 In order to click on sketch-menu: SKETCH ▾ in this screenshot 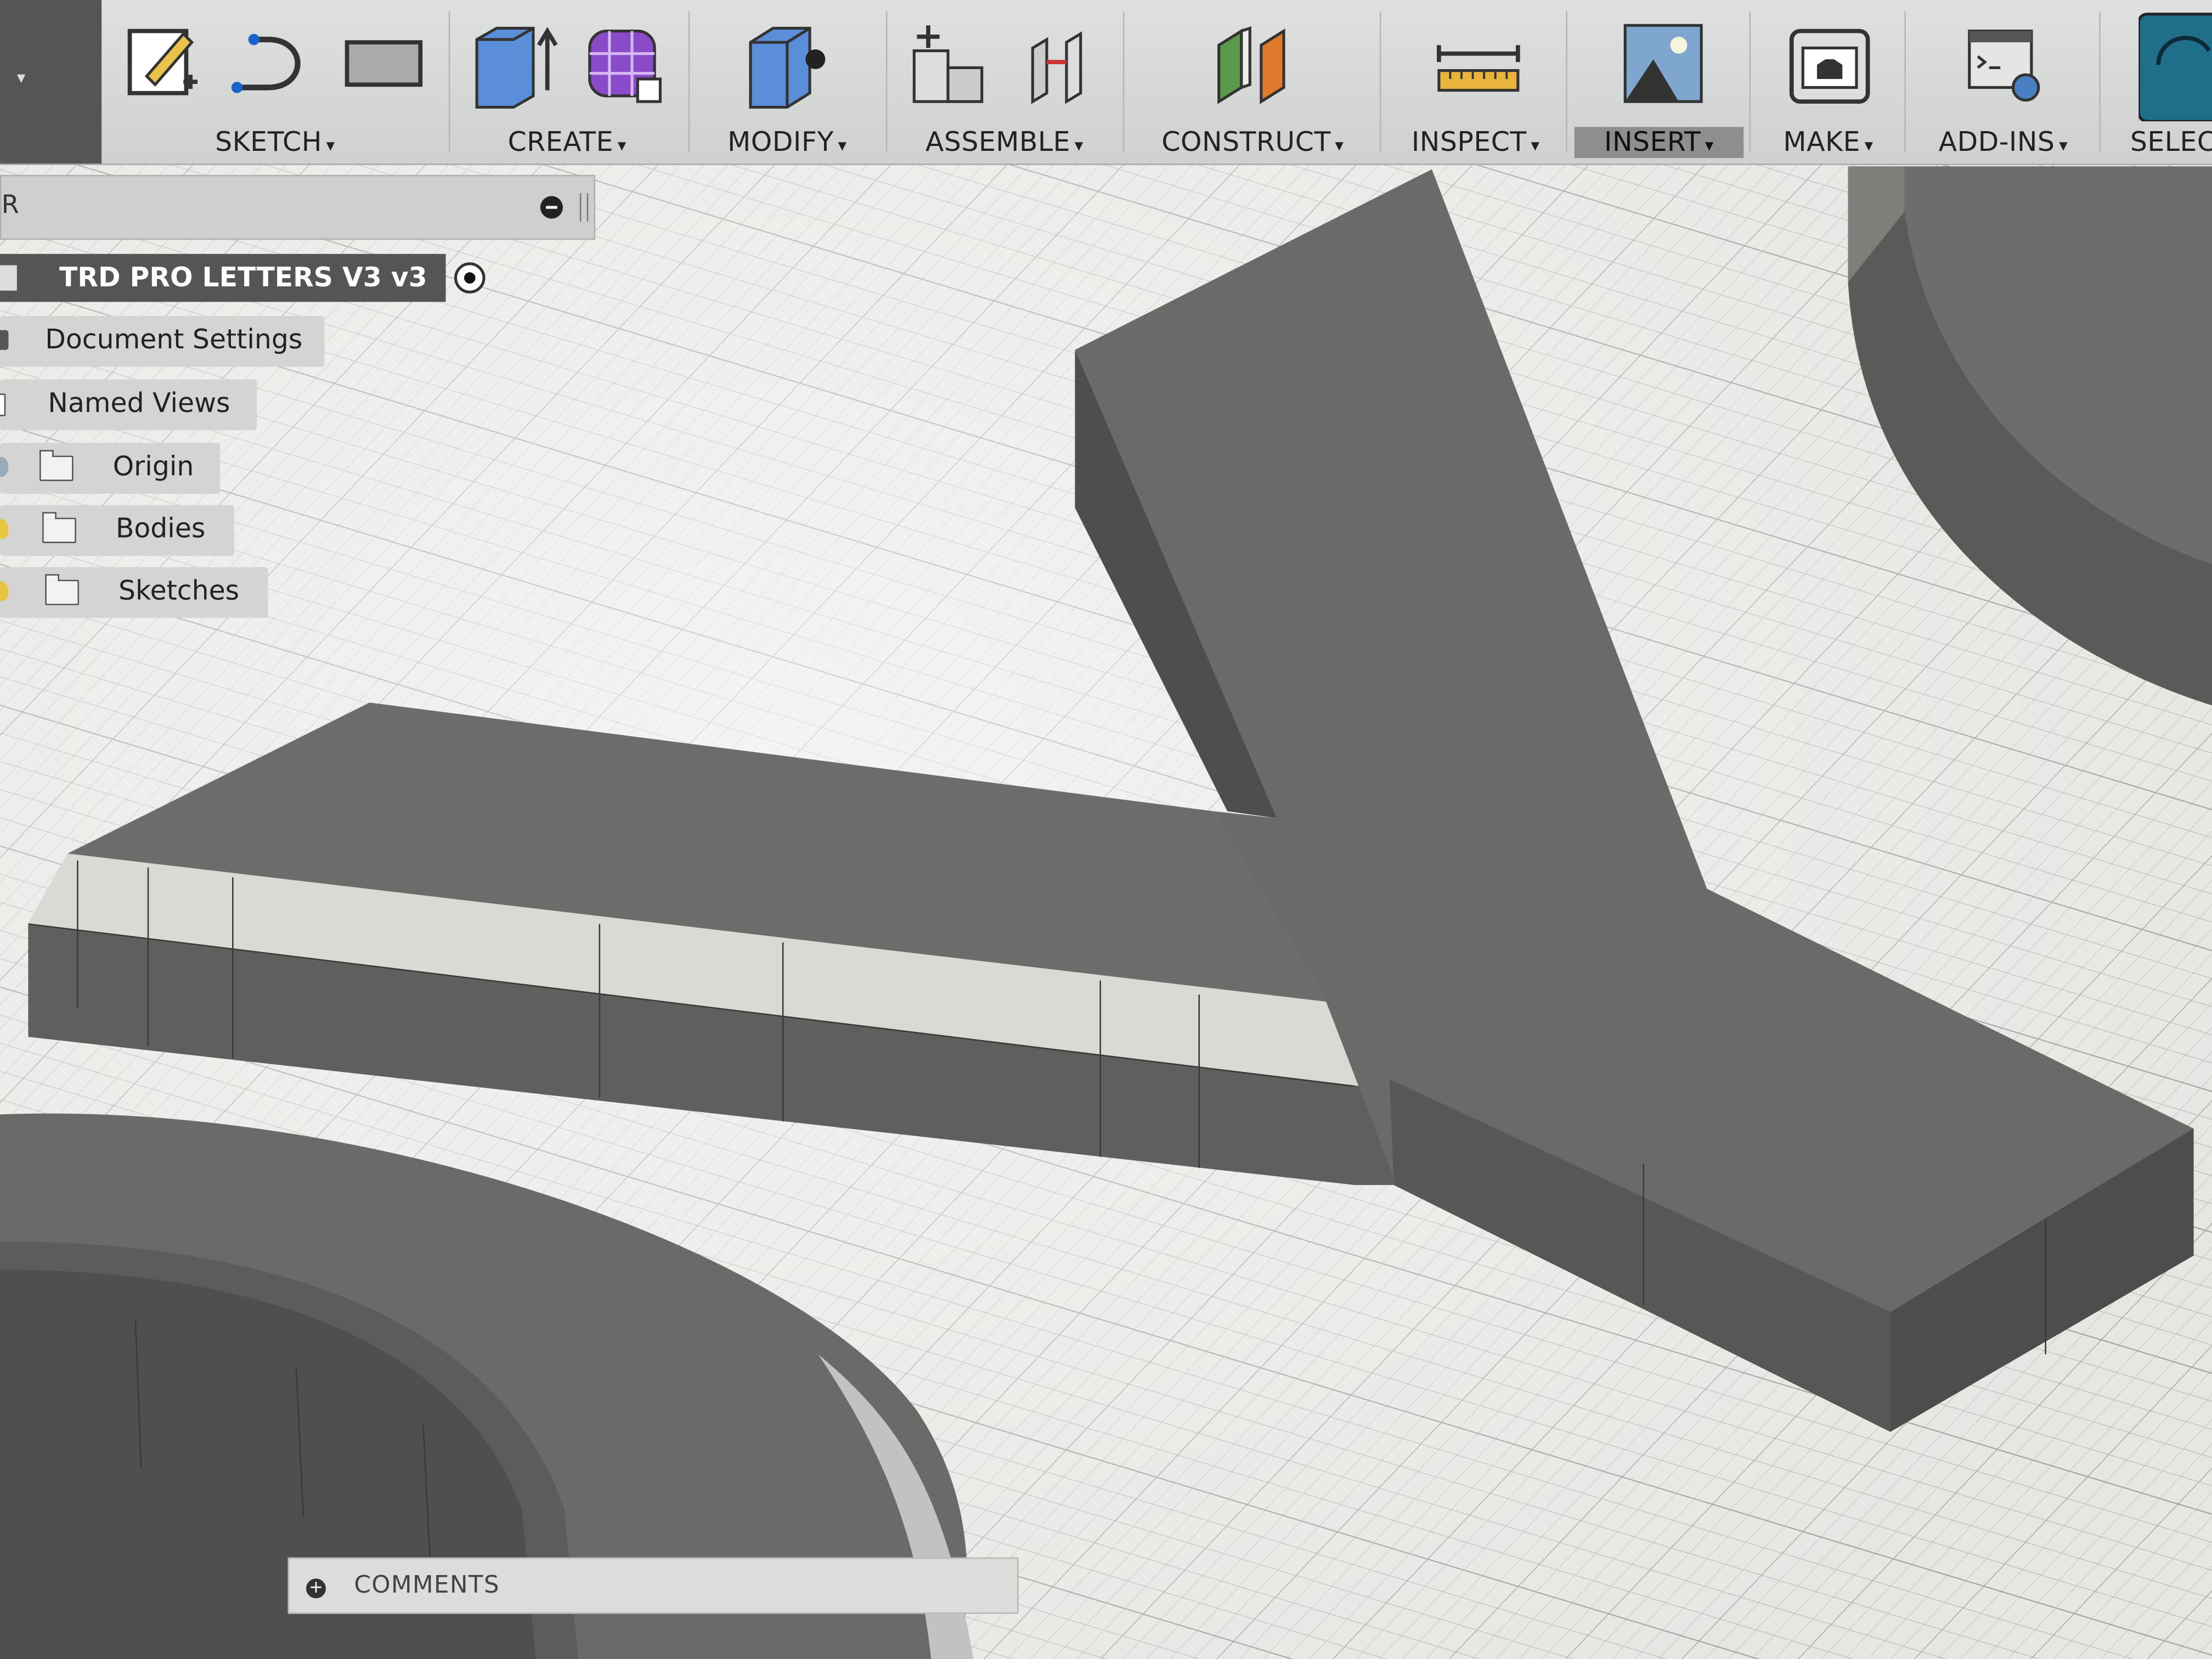, I will do `click(275, 143)`.